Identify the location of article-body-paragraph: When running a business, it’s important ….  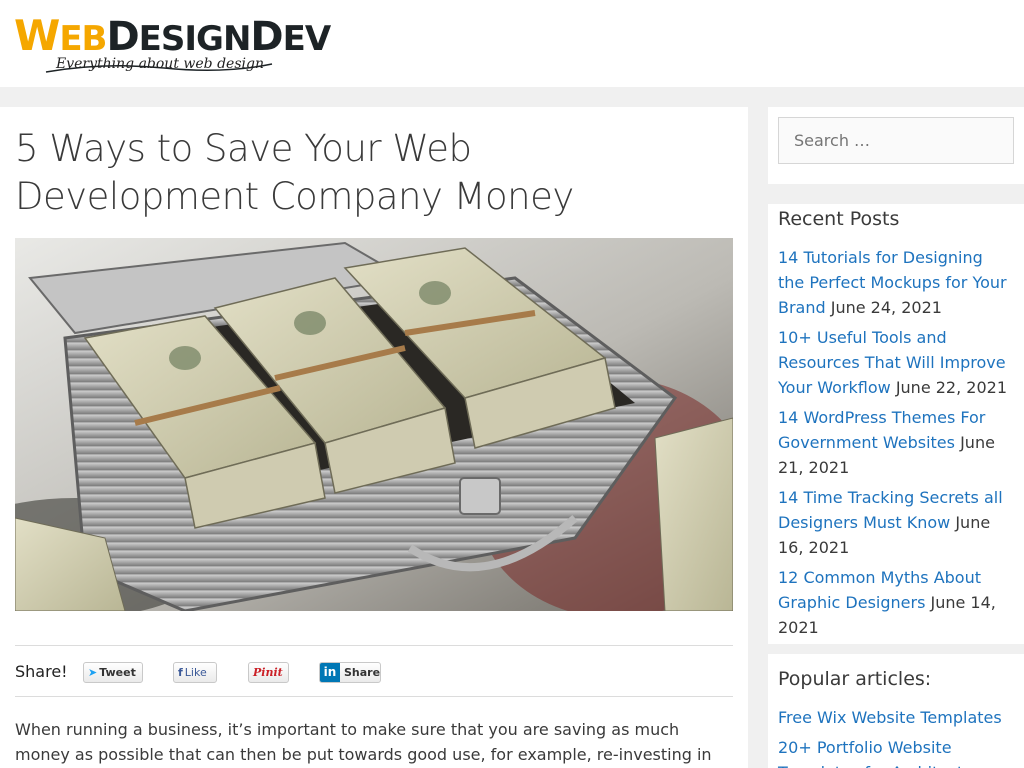
(363, 742).